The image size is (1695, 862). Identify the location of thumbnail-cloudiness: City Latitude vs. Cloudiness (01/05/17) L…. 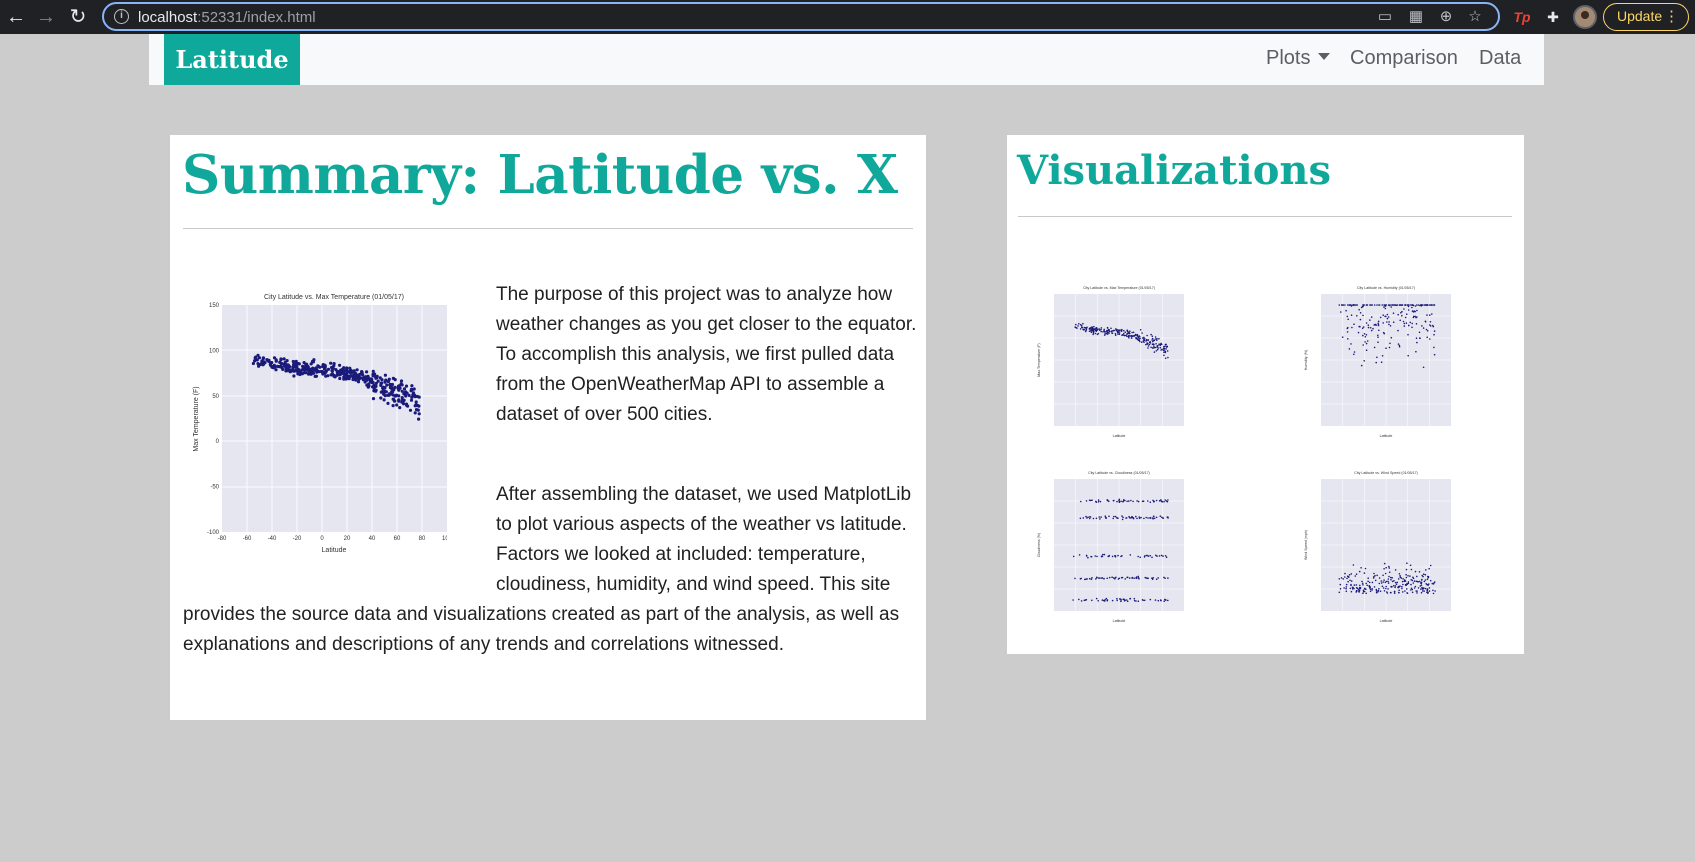
(1109, 545).